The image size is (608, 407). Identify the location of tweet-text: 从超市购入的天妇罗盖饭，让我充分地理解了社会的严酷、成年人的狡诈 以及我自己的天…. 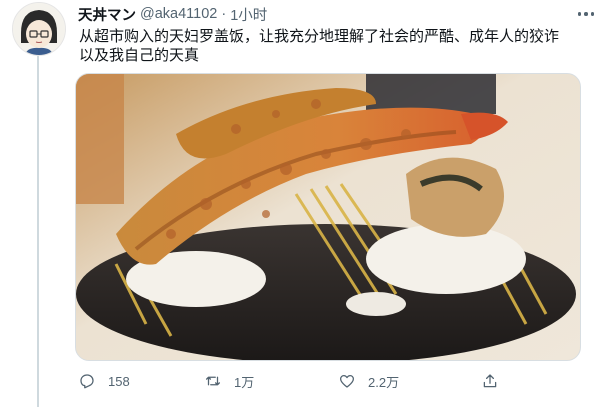
(319, 46).